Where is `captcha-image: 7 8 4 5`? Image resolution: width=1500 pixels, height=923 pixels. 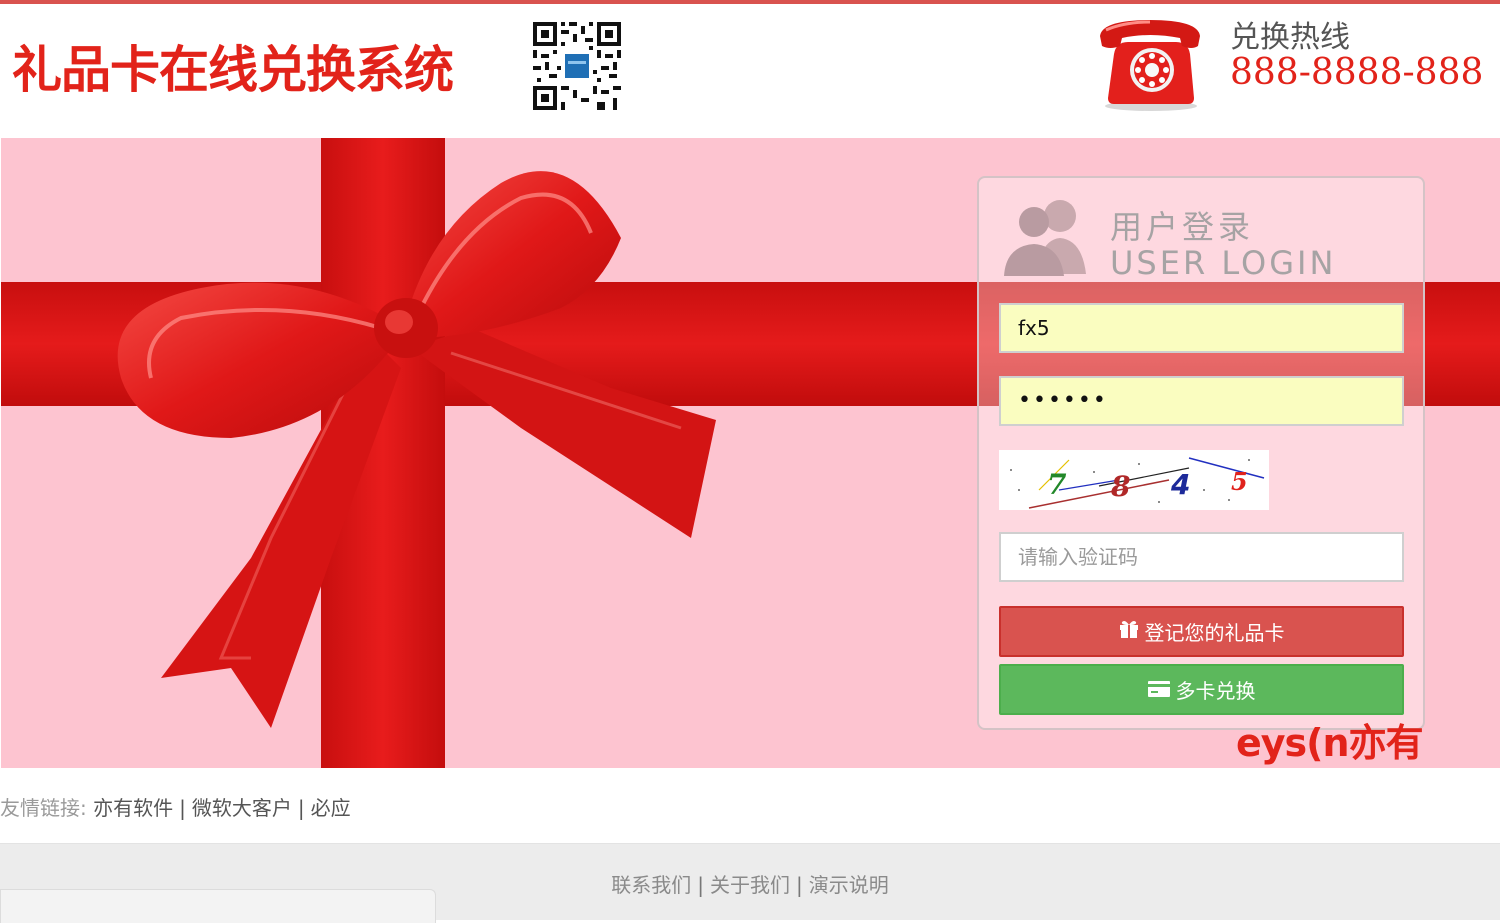
captcha-image: 7 8 4 5 is located at coordinates (1134, 480).